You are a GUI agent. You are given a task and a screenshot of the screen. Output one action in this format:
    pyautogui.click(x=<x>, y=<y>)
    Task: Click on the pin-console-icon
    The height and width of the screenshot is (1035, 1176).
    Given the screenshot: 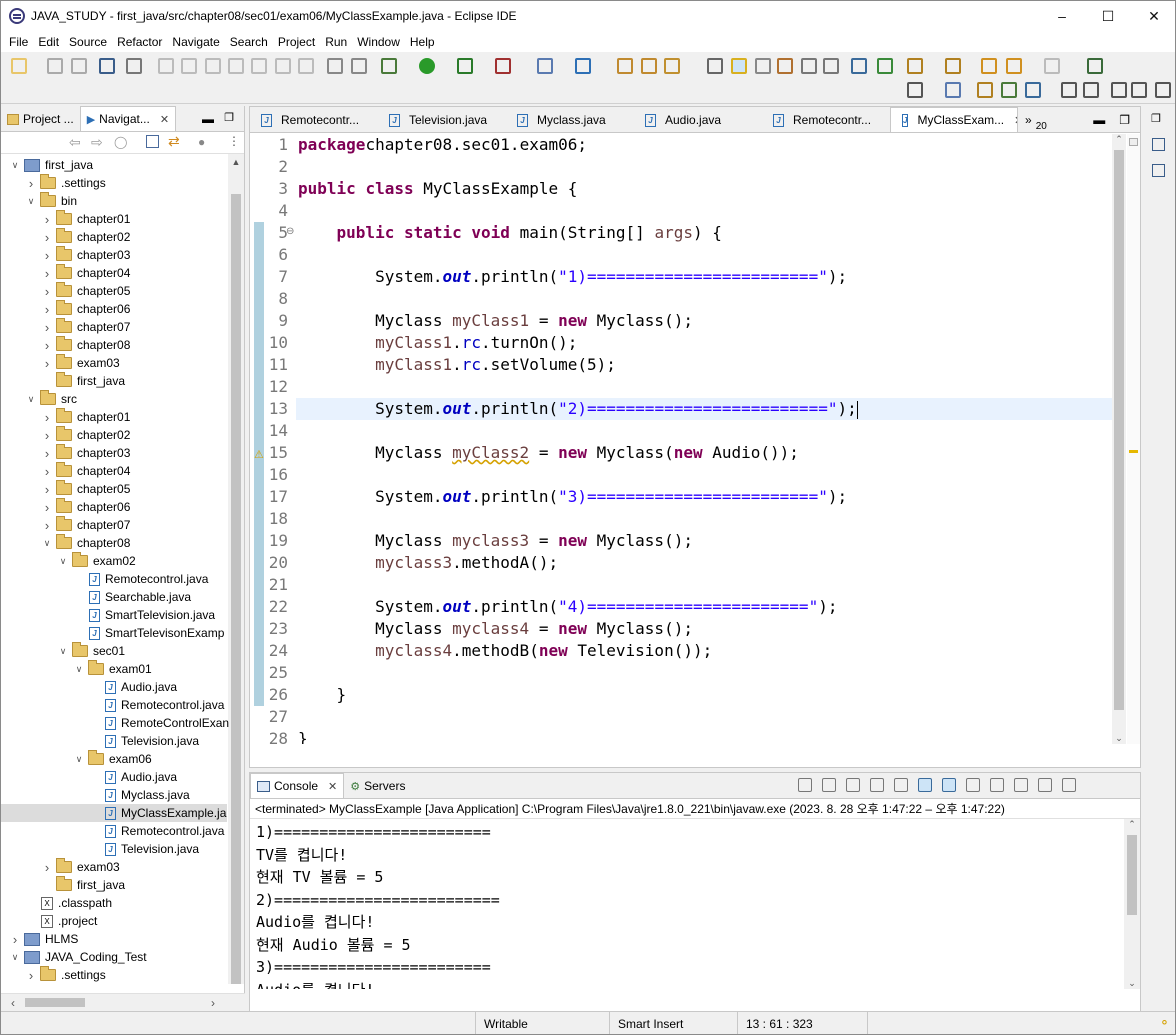 What is the action you would take?
    pyautogui.click(x=973, y=785)
    